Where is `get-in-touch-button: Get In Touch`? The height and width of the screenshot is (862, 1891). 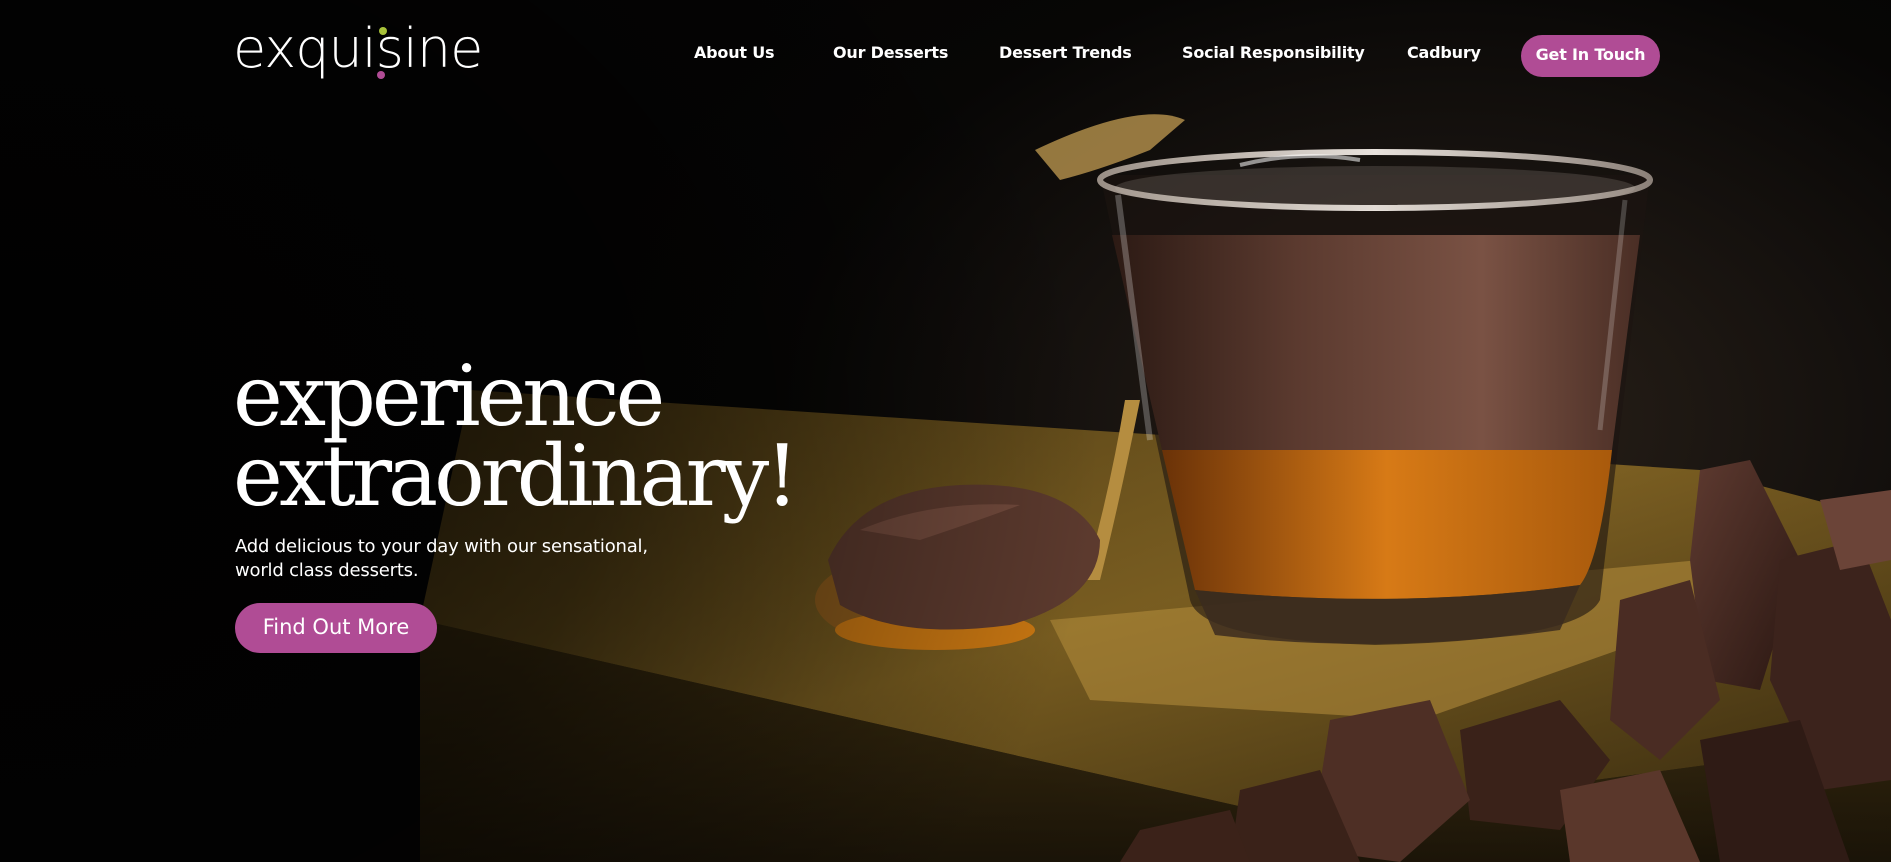 get-in-touch-button: Get In Touch is located at coordinates (1590, 56).